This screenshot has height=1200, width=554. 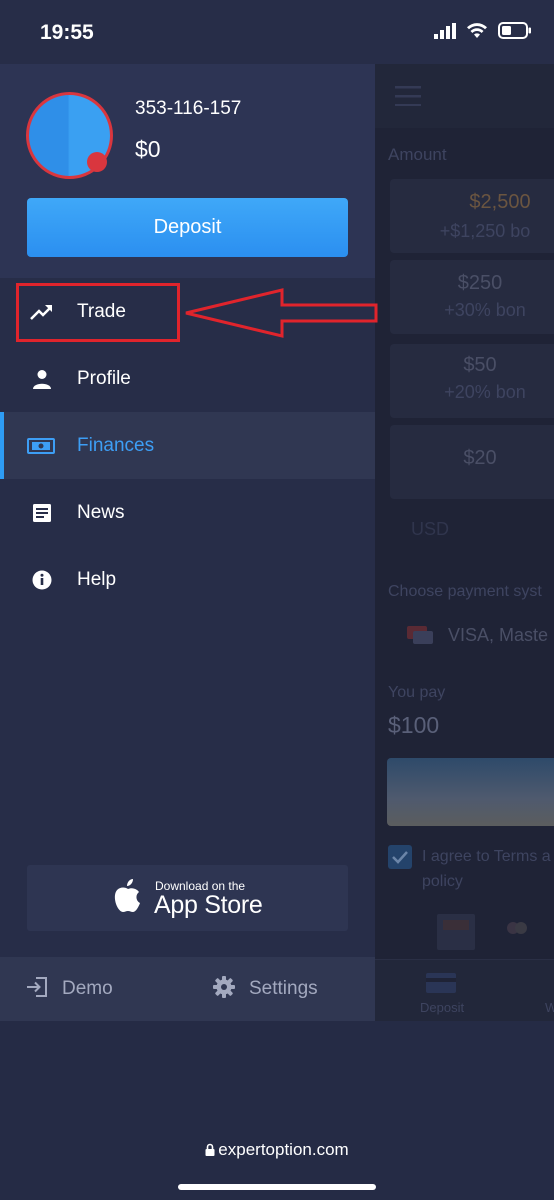 I want to click on lock-icon, so click(x=210, y=1151).